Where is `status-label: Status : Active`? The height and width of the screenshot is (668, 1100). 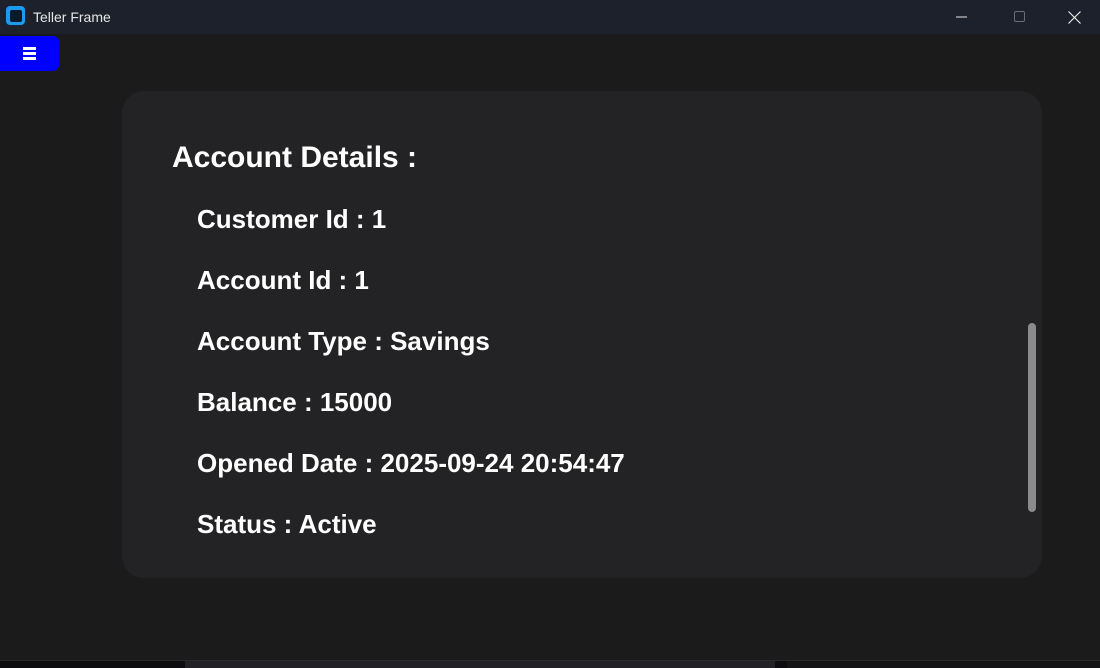
status-label: Status : Active is located at coordinates (287, 524).